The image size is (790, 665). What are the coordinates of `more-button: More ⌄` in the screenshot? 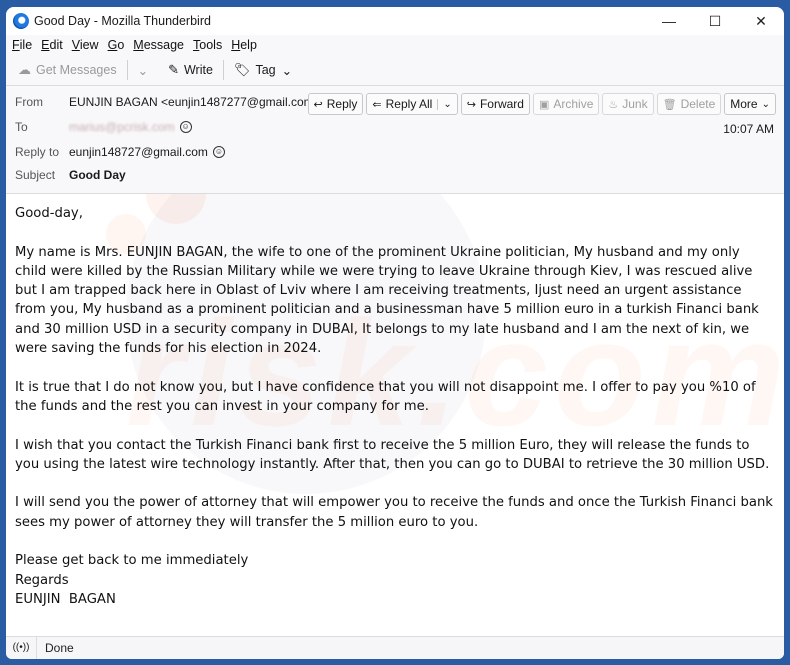 It's located at (750, 104).